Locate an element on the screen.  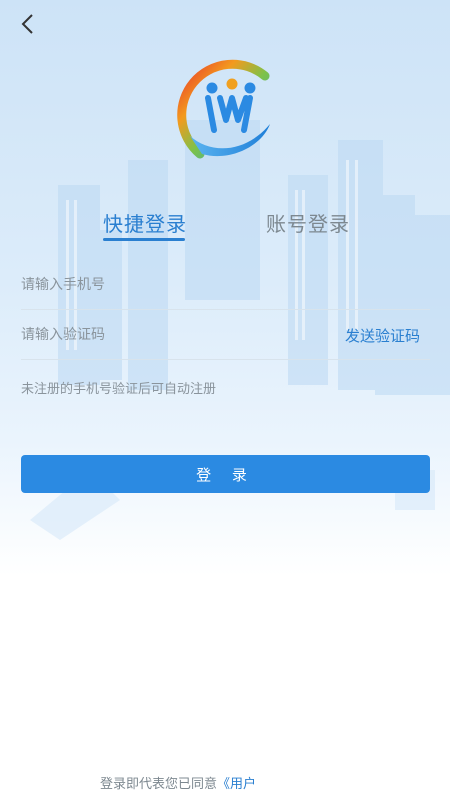
code-field-row: 发送验证码 is located at coordinates (225, 335).